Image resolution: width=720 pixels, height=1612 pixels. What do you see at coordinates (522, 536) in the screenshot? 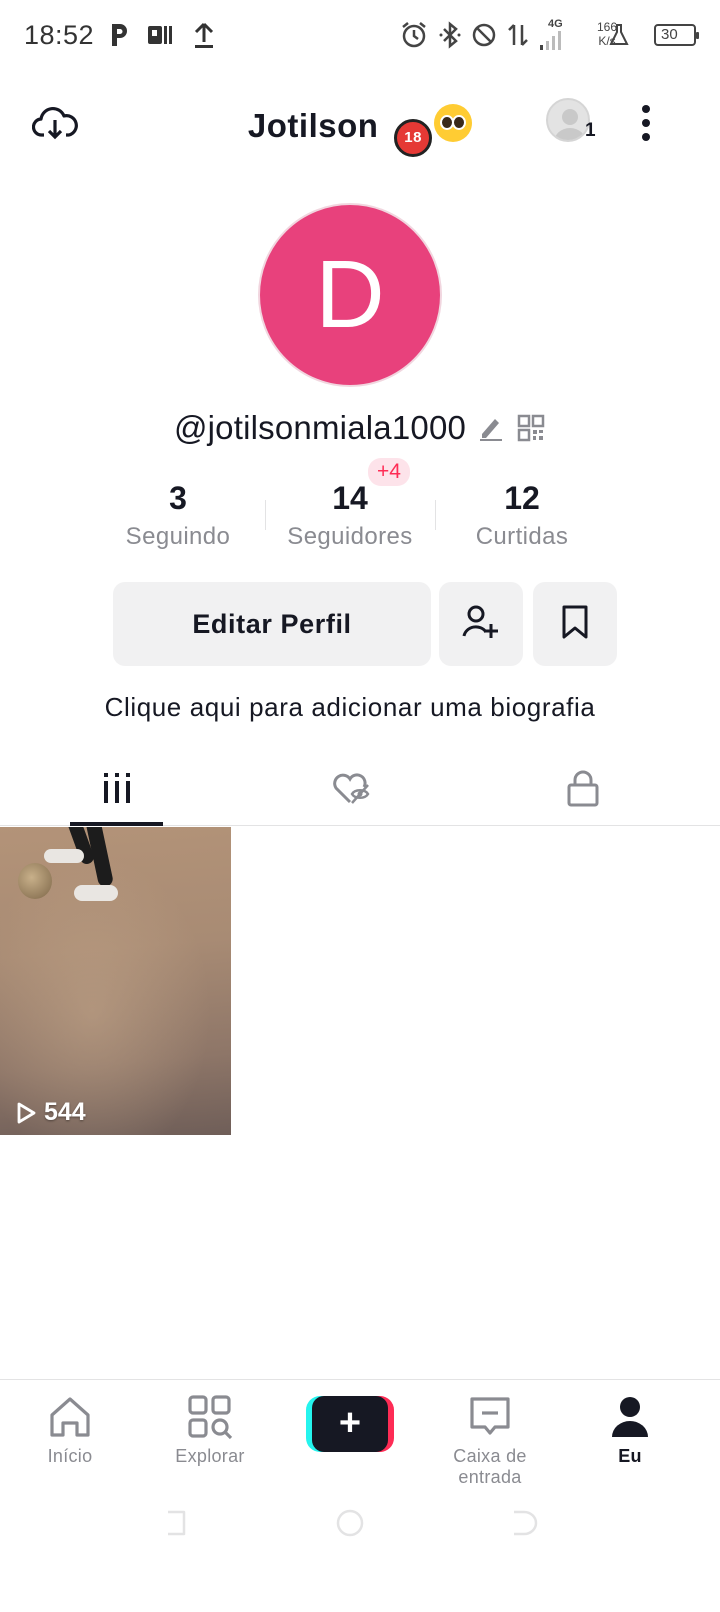
I see `likes-label: Curtidas` at bounding box center [522, 536].